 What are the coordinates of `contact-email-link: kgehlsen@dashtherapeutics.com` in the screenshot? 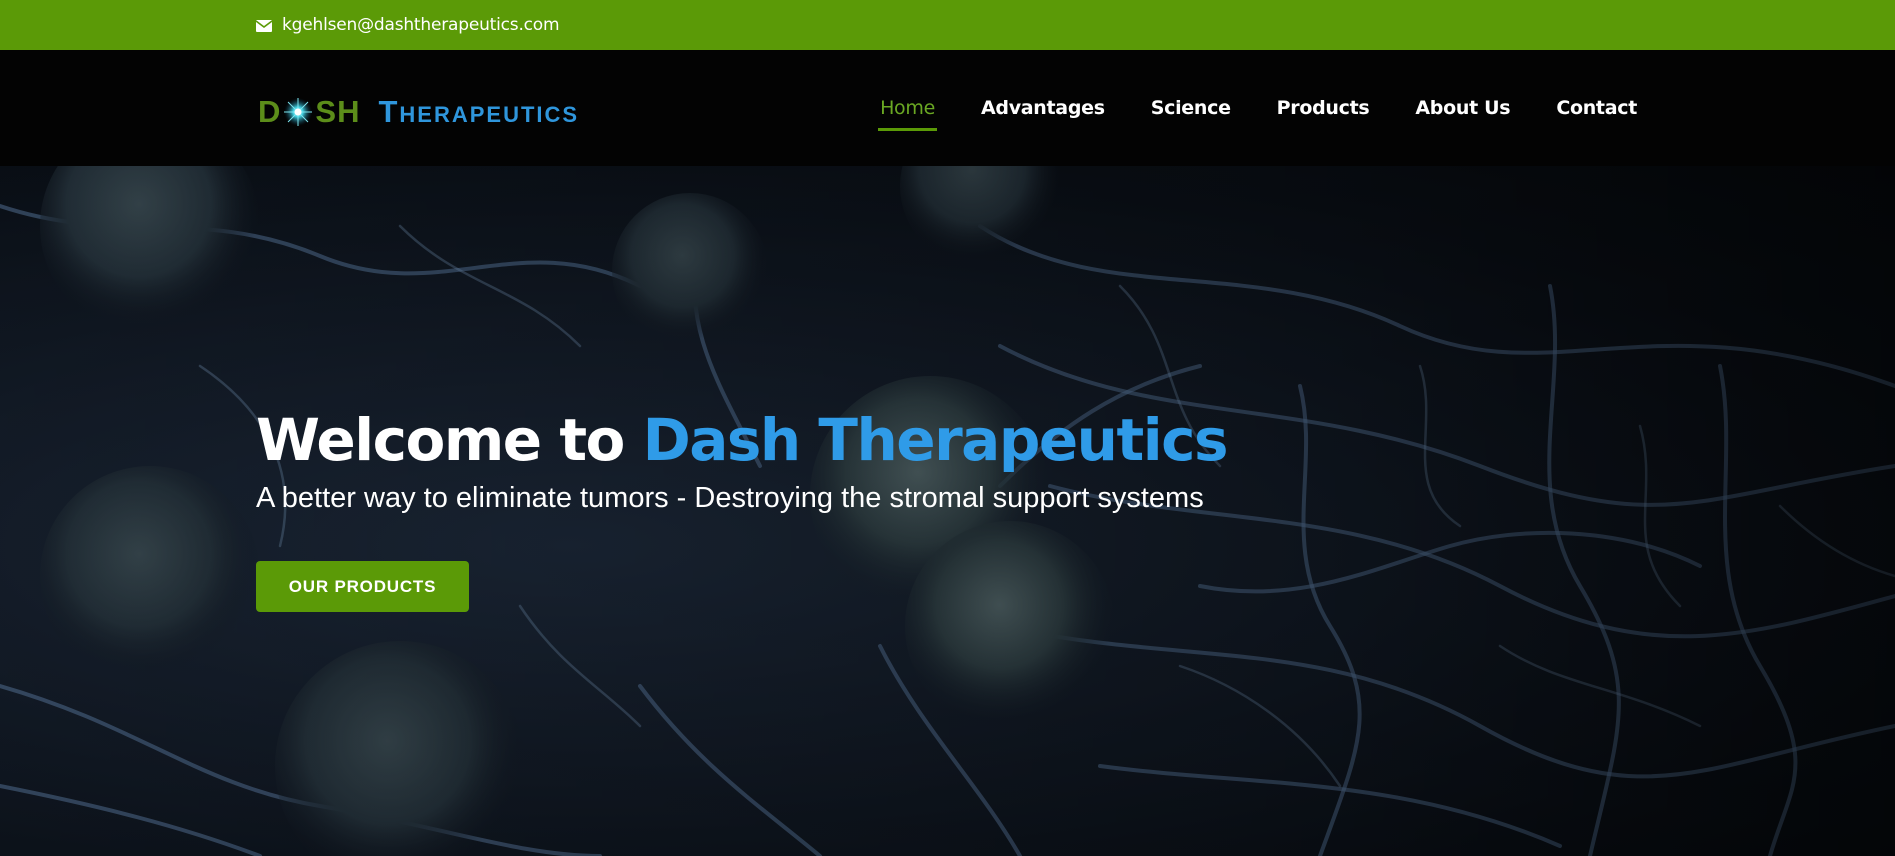 It's located at (407, 25).